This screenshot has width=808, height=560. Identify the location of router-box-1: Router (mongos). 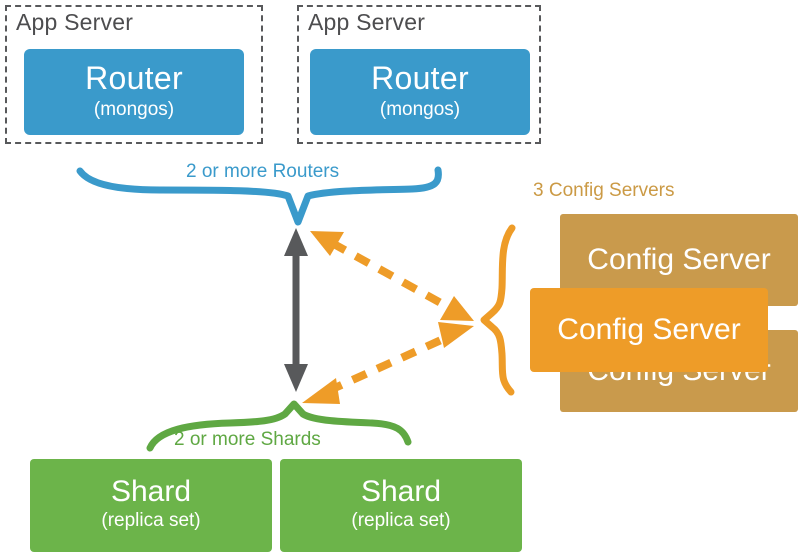
(134, 92).